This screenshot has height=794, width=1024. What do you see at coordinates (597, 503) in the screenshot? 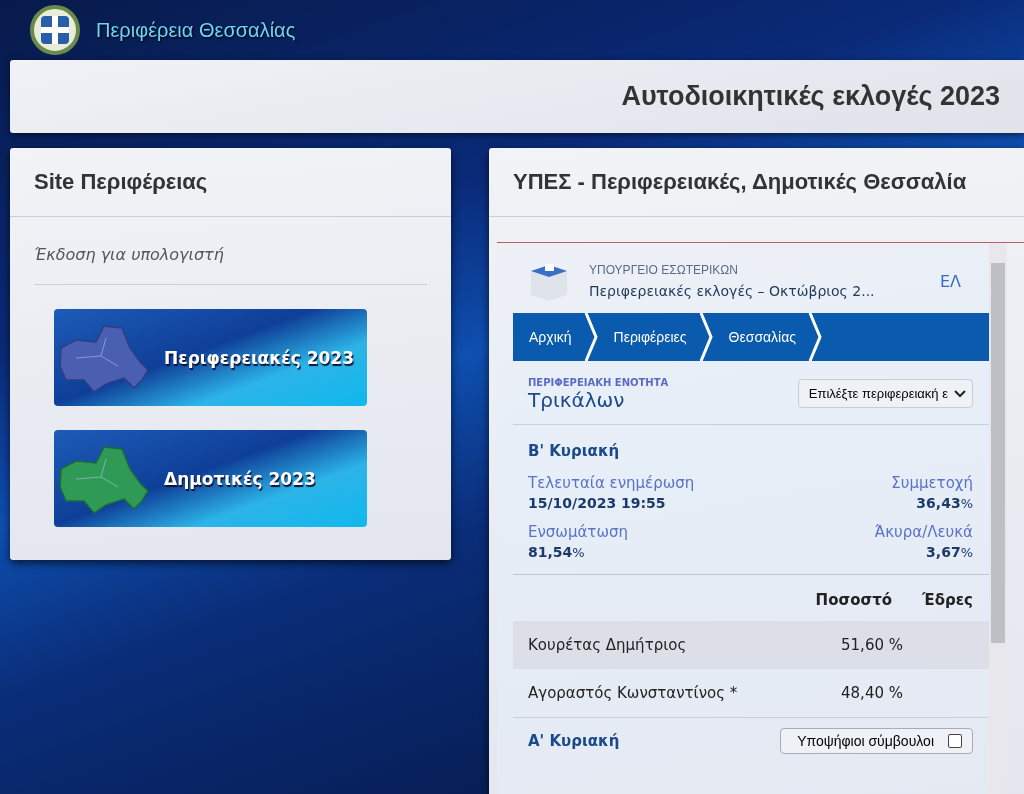
I see `stat-value: 15/10/2023 19:55` at bounding box center [597, 503].